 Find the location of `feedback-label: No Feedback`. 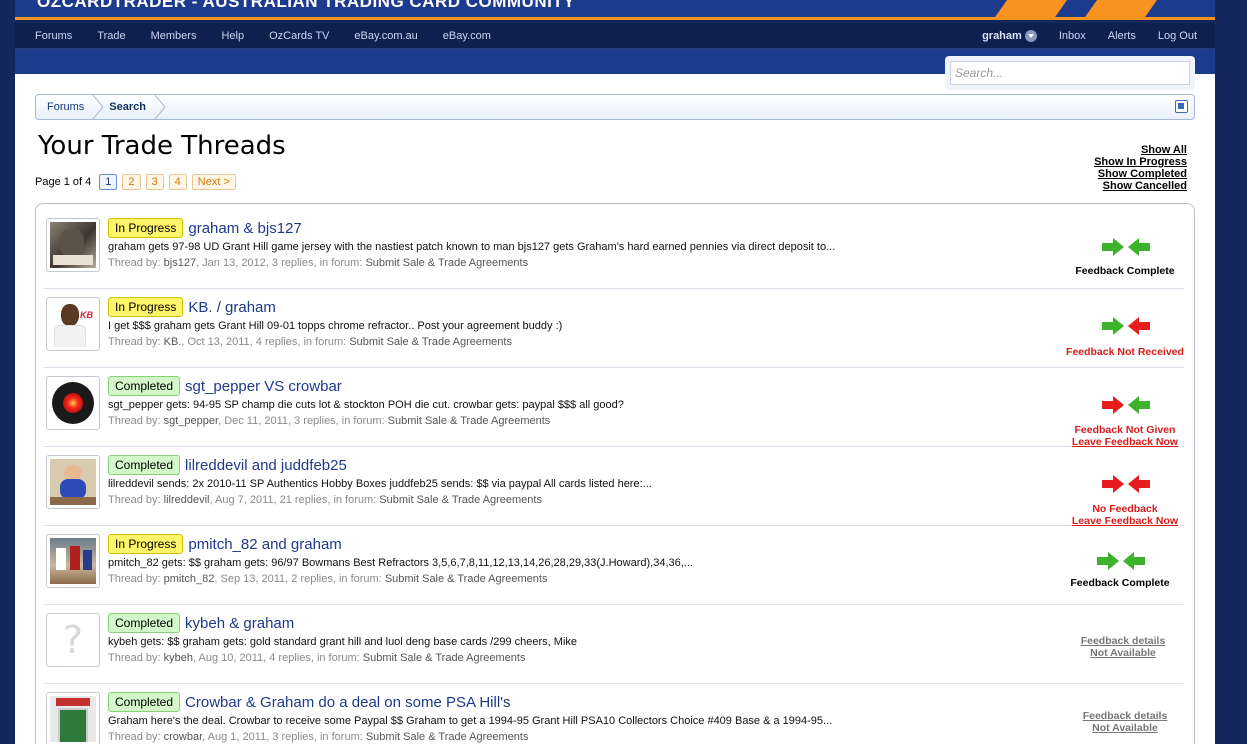

feedback-label: No Feedback is located at coordinates (1125, 509).